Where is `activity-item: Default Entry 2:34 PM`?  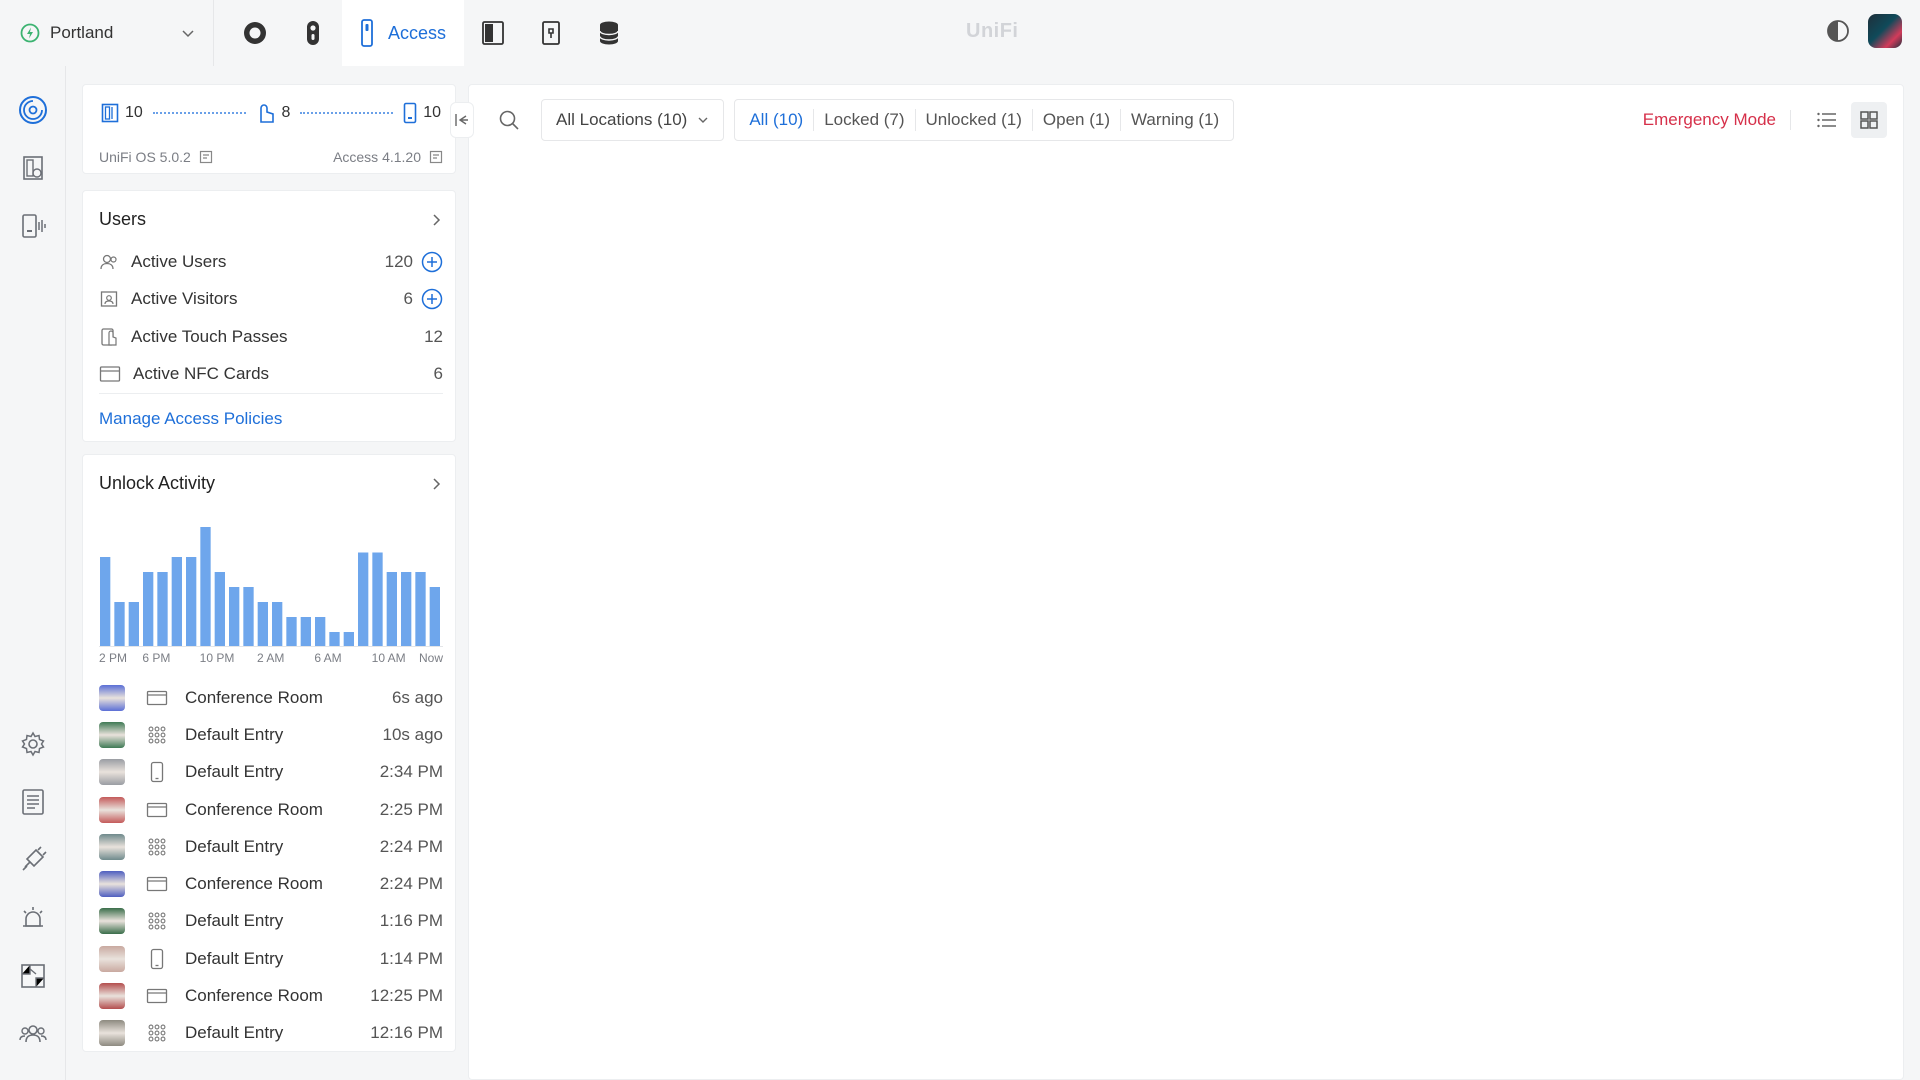
activity-item: Default Entry 2:34 PM is located at coordinates (271, 772).